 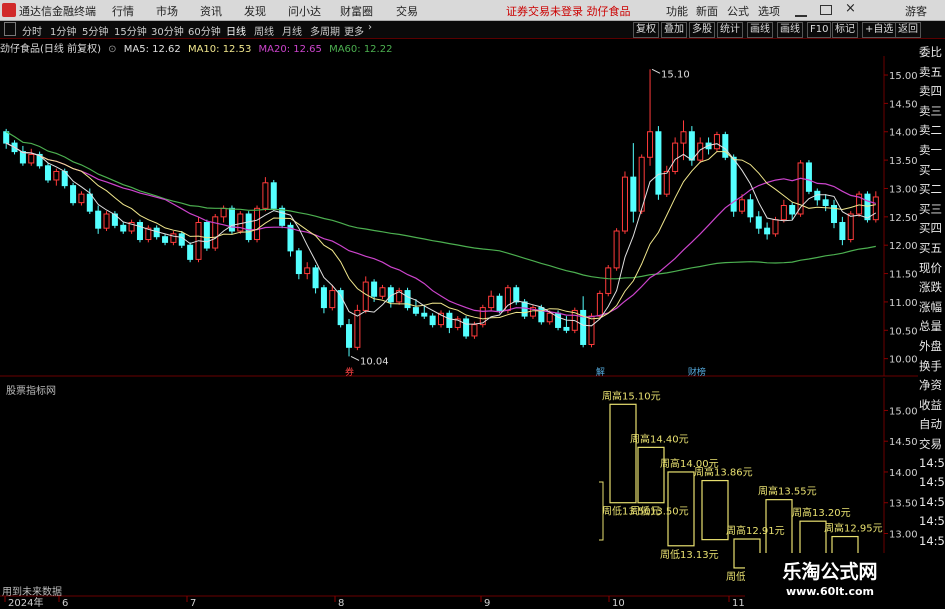 I want to click on side-label-23: 14:5, so click(x=932, y=502).